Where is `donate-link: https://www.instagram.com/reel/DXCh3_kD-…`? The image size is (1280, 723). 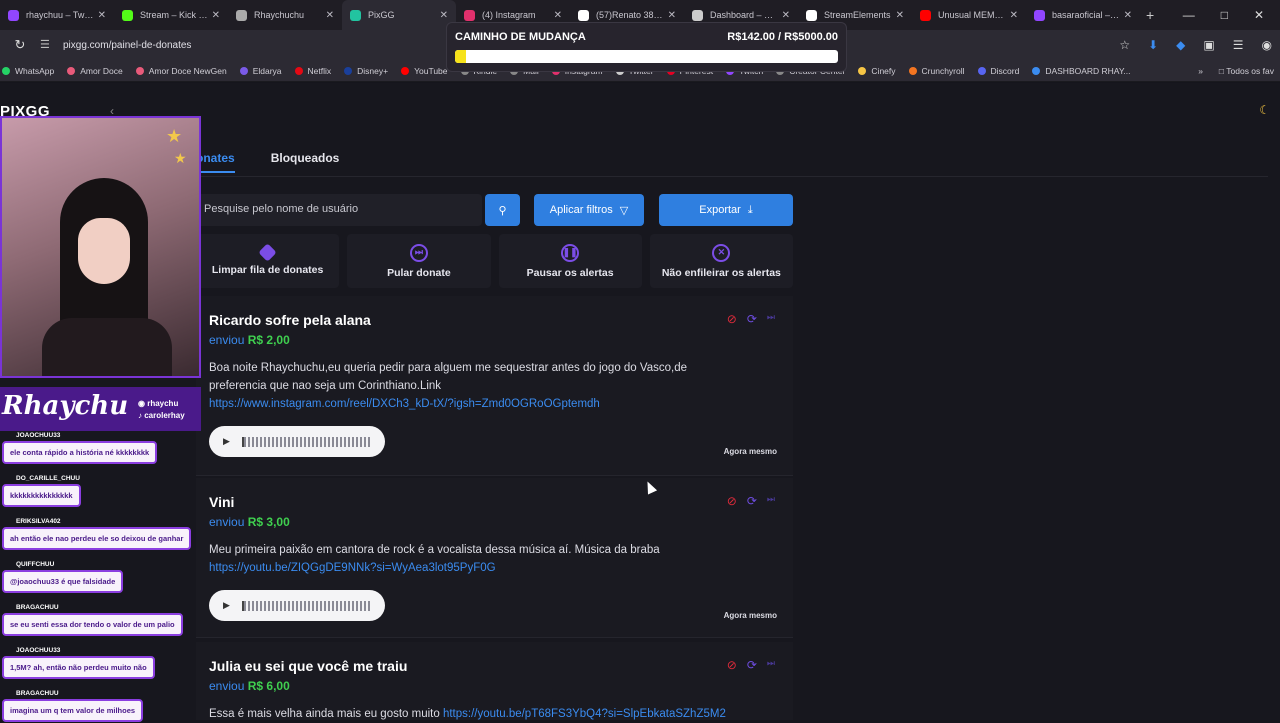 donate-link: https://www.instagram.com/reel/DXCh3_kD-… is located at coordinates (404, 404).